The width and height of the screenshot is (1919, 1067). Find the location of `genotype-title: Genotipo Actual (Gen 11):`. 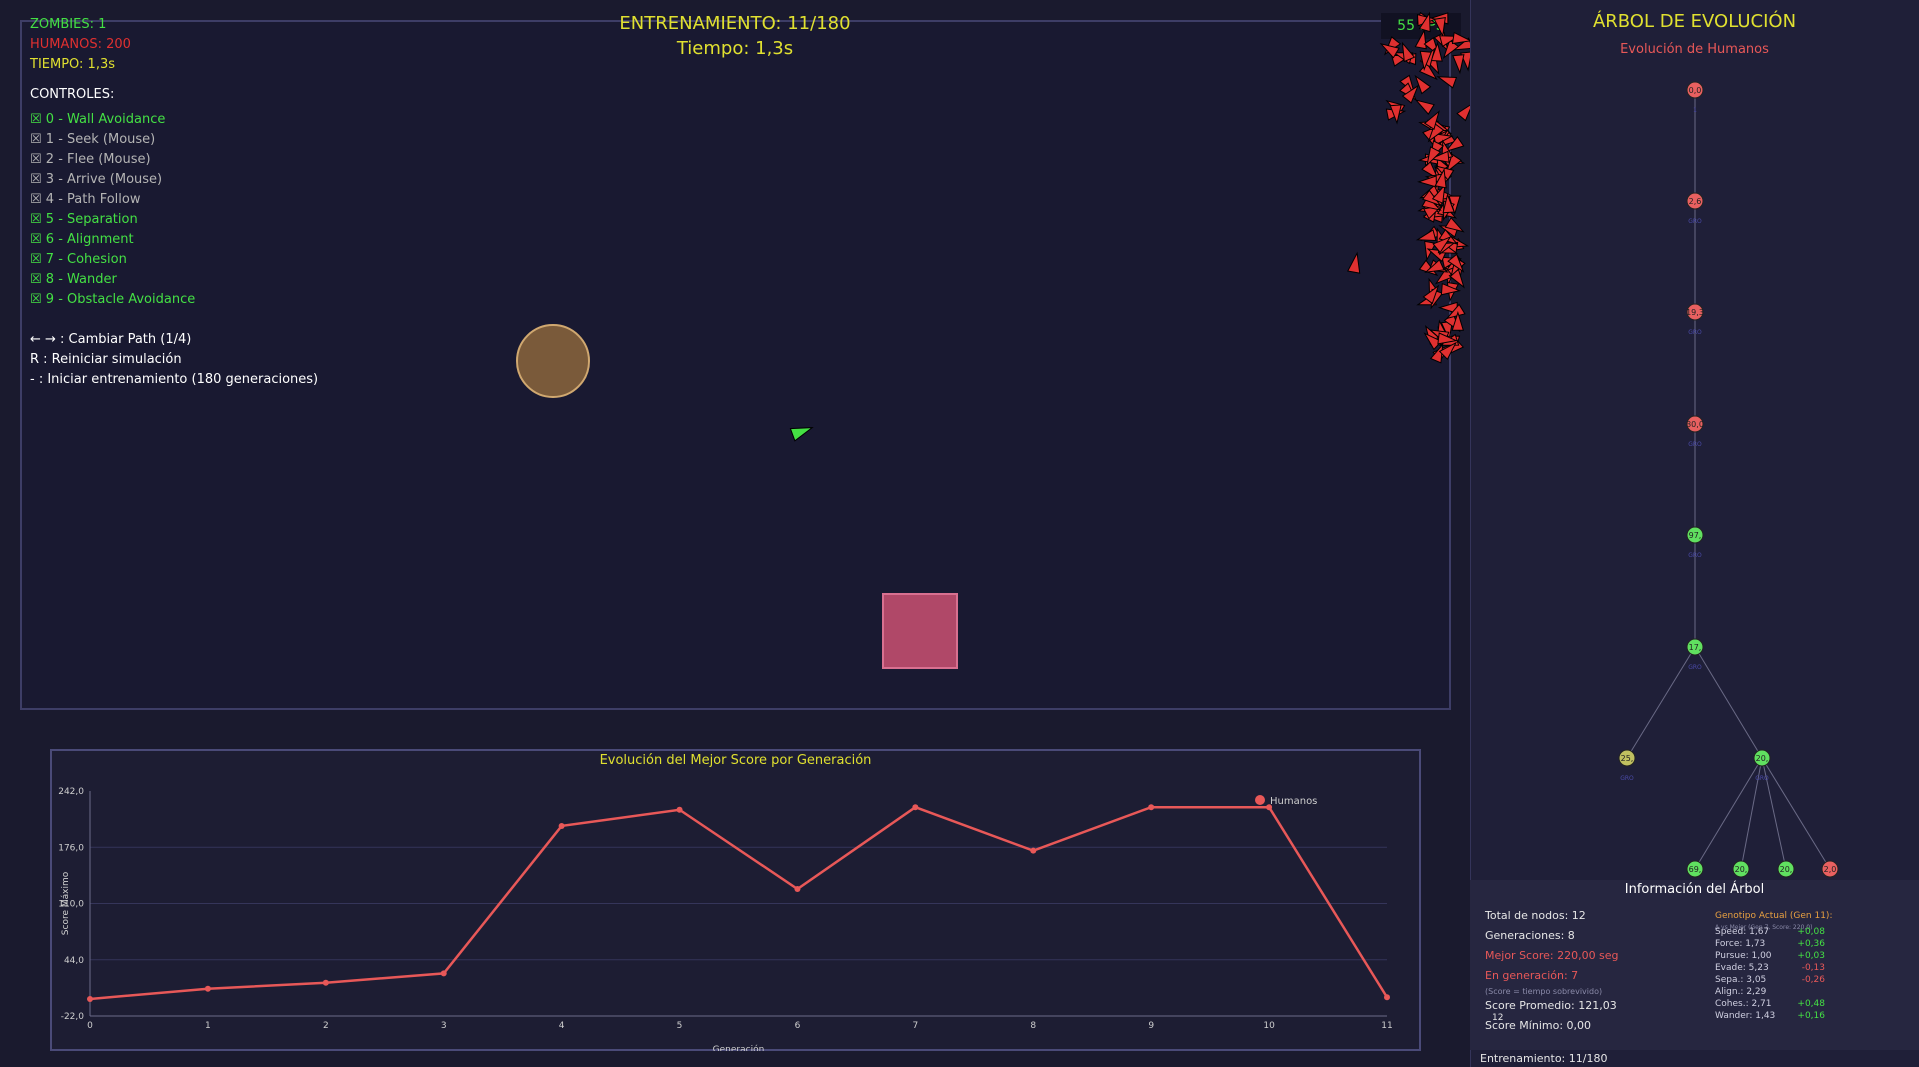

genotype-title: Genotipo Actual (Gen 11): is located at coordinates (1774, 916).